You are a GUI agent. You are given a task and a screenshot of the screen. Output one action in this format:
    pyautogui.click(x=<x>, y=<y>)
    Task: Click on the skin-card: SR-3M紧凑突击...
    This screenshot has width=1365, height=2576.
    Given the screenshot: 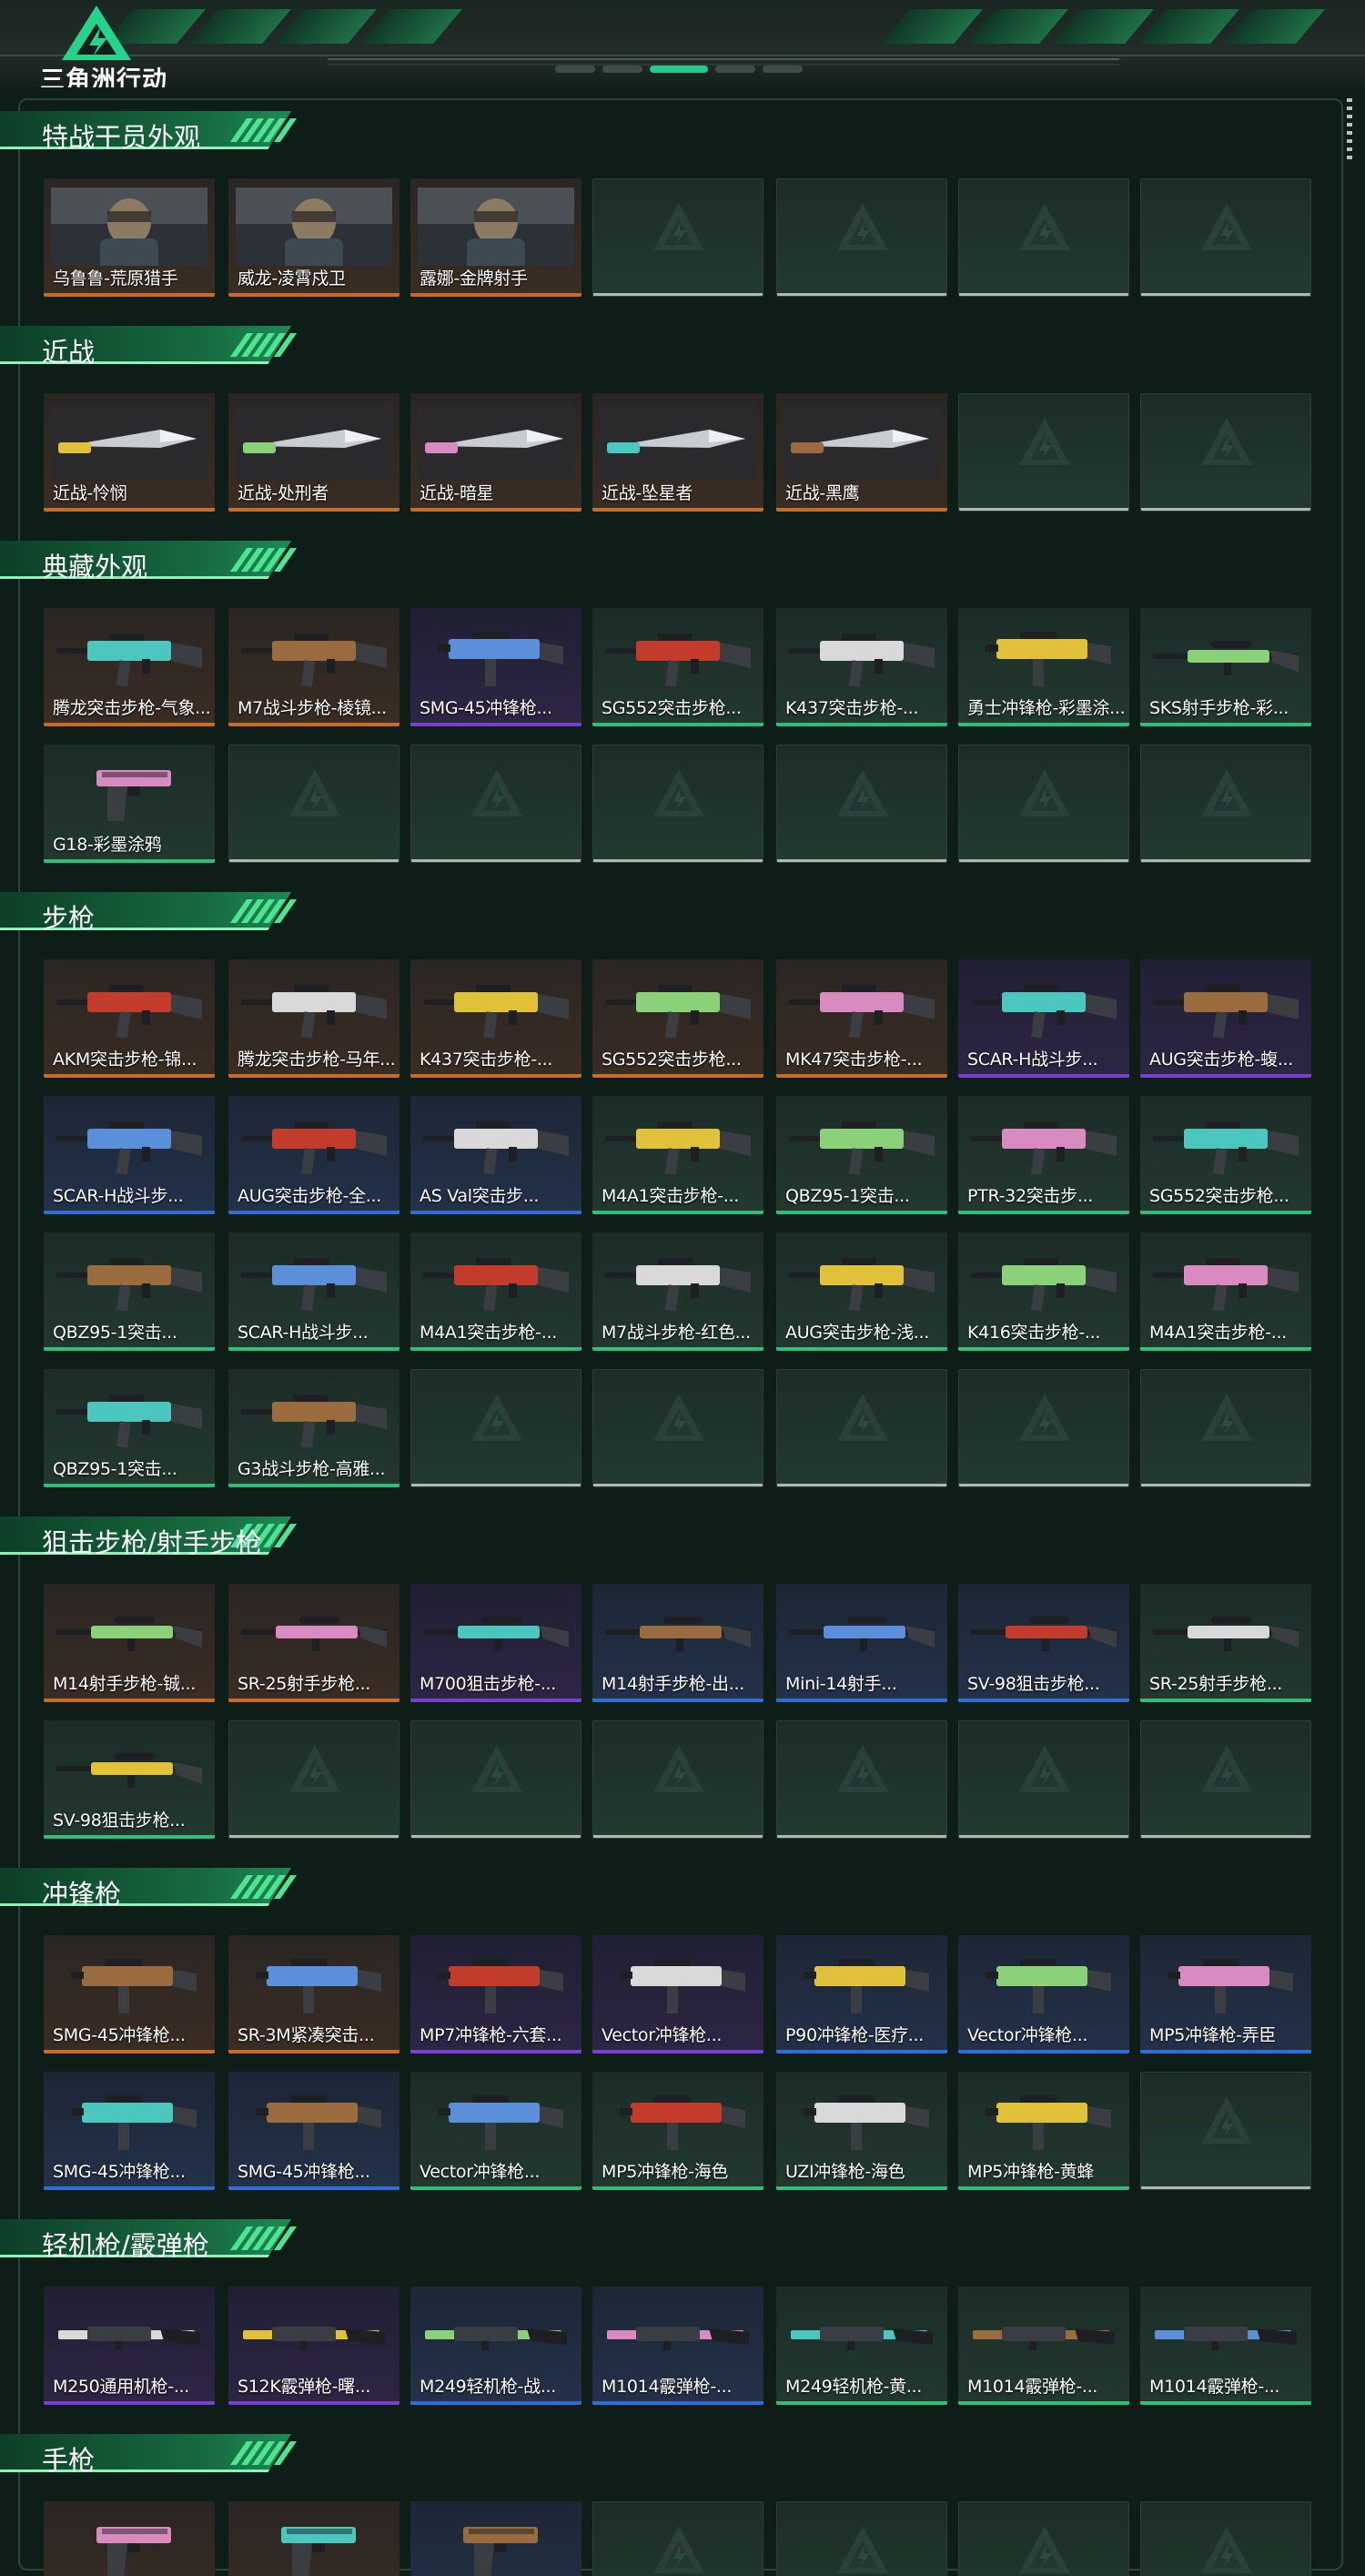 What is the action you would take?
    pyautogui.click(x=314, y=1995)
    